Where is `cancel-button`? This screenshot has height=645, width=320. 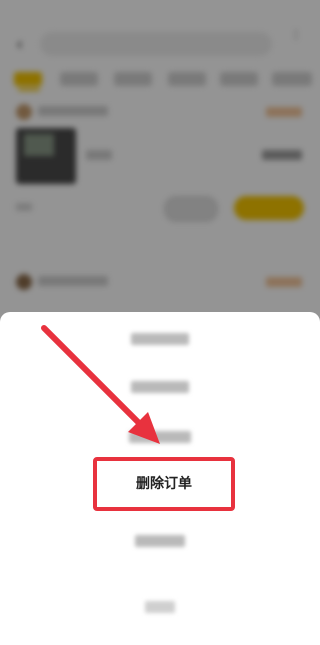 cancel-button is located at coordinates (160, 608).